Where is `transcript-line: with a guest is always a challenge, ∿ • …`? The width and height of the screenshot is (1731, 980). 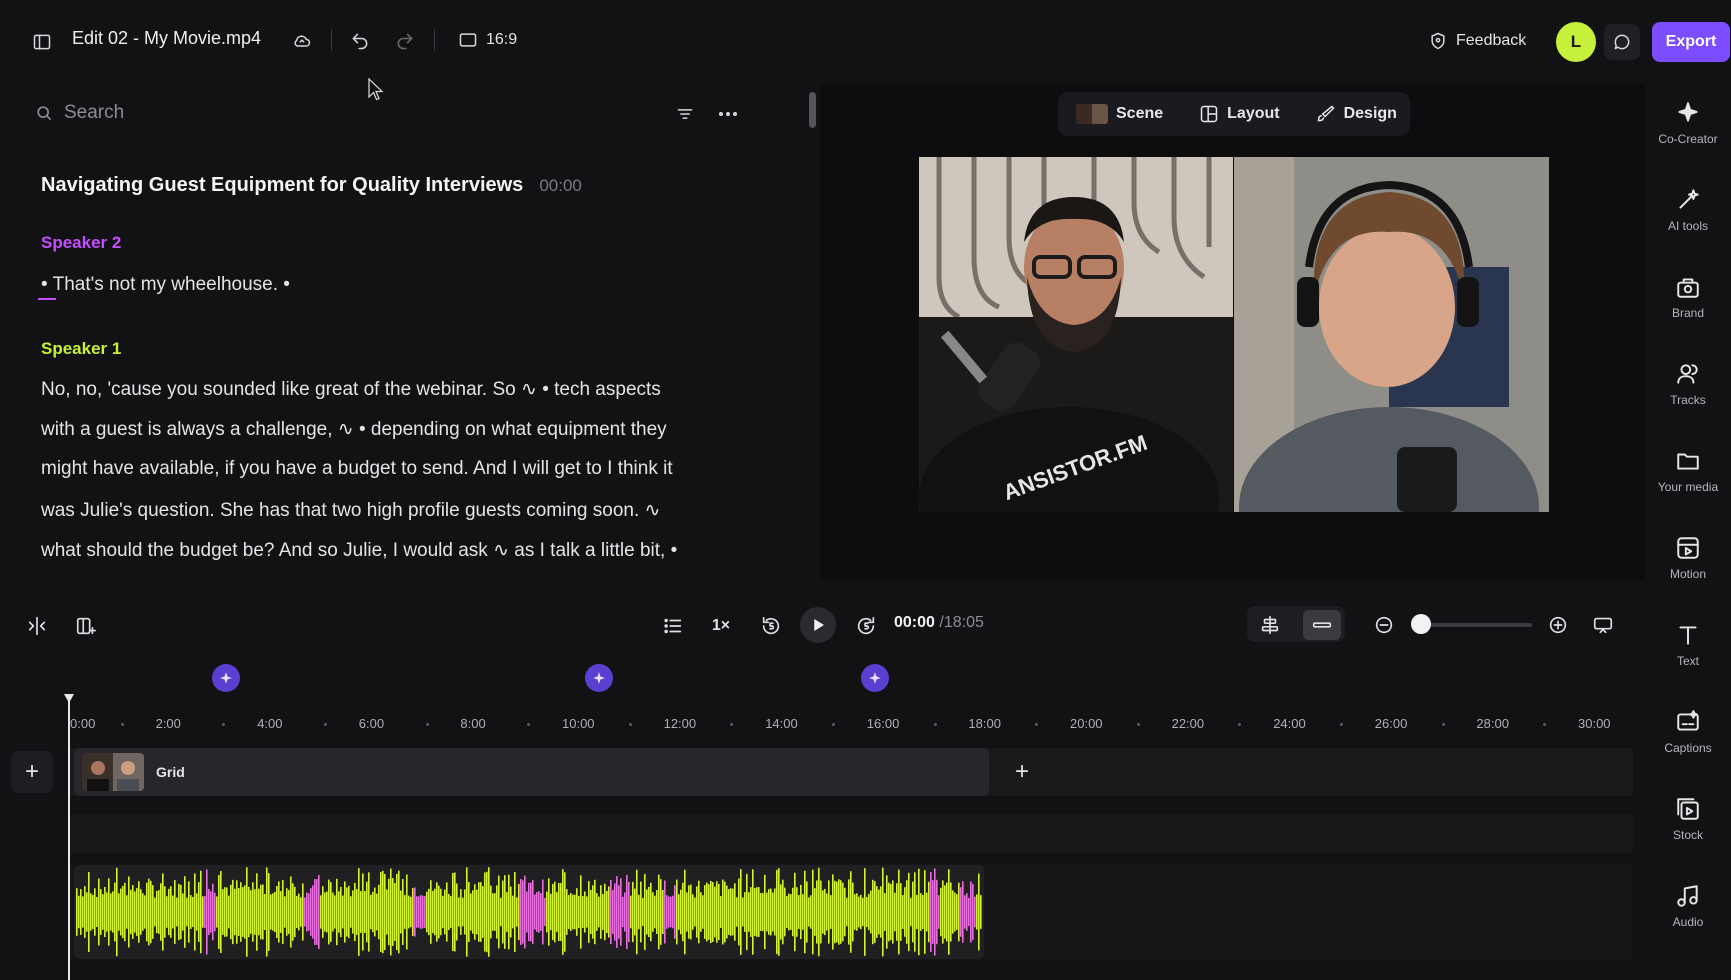
transcript-line: with a guest is always a challenge, ∿ • … is located at coordinates (354, 429).